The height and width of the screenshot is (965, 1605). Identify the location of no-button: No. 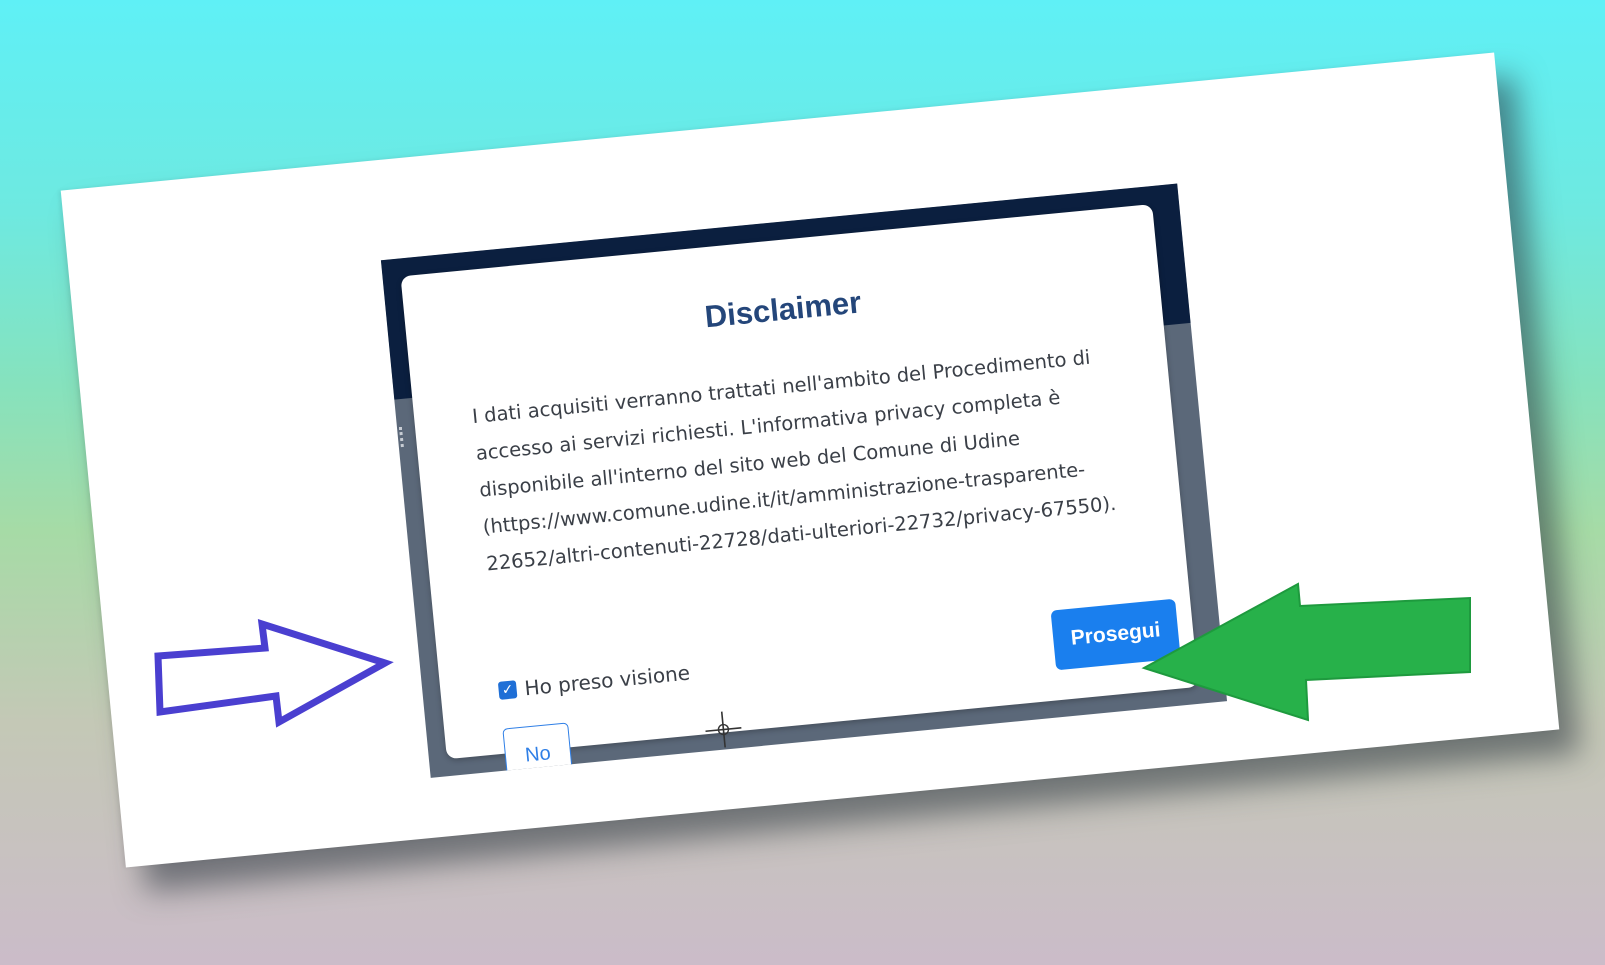
(538, 750).